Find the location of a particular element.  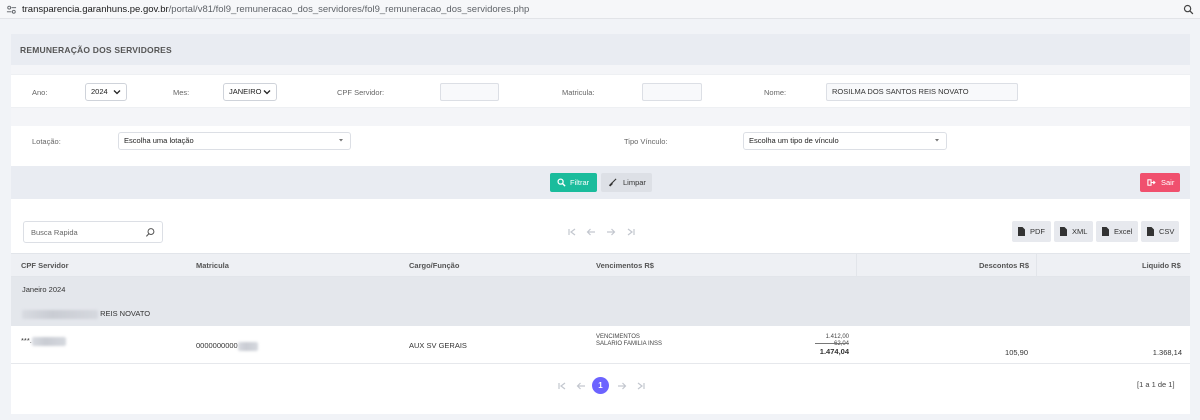

export-csv-label: CSV is located at coordinates (1167, 231).